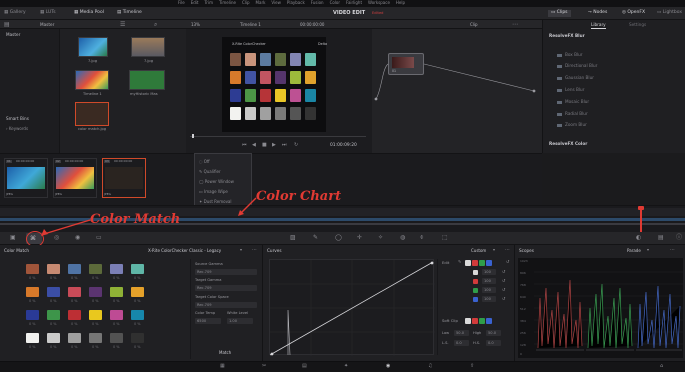  I want to click on channel-y-reset-icon: ↺, so click(503, 272).